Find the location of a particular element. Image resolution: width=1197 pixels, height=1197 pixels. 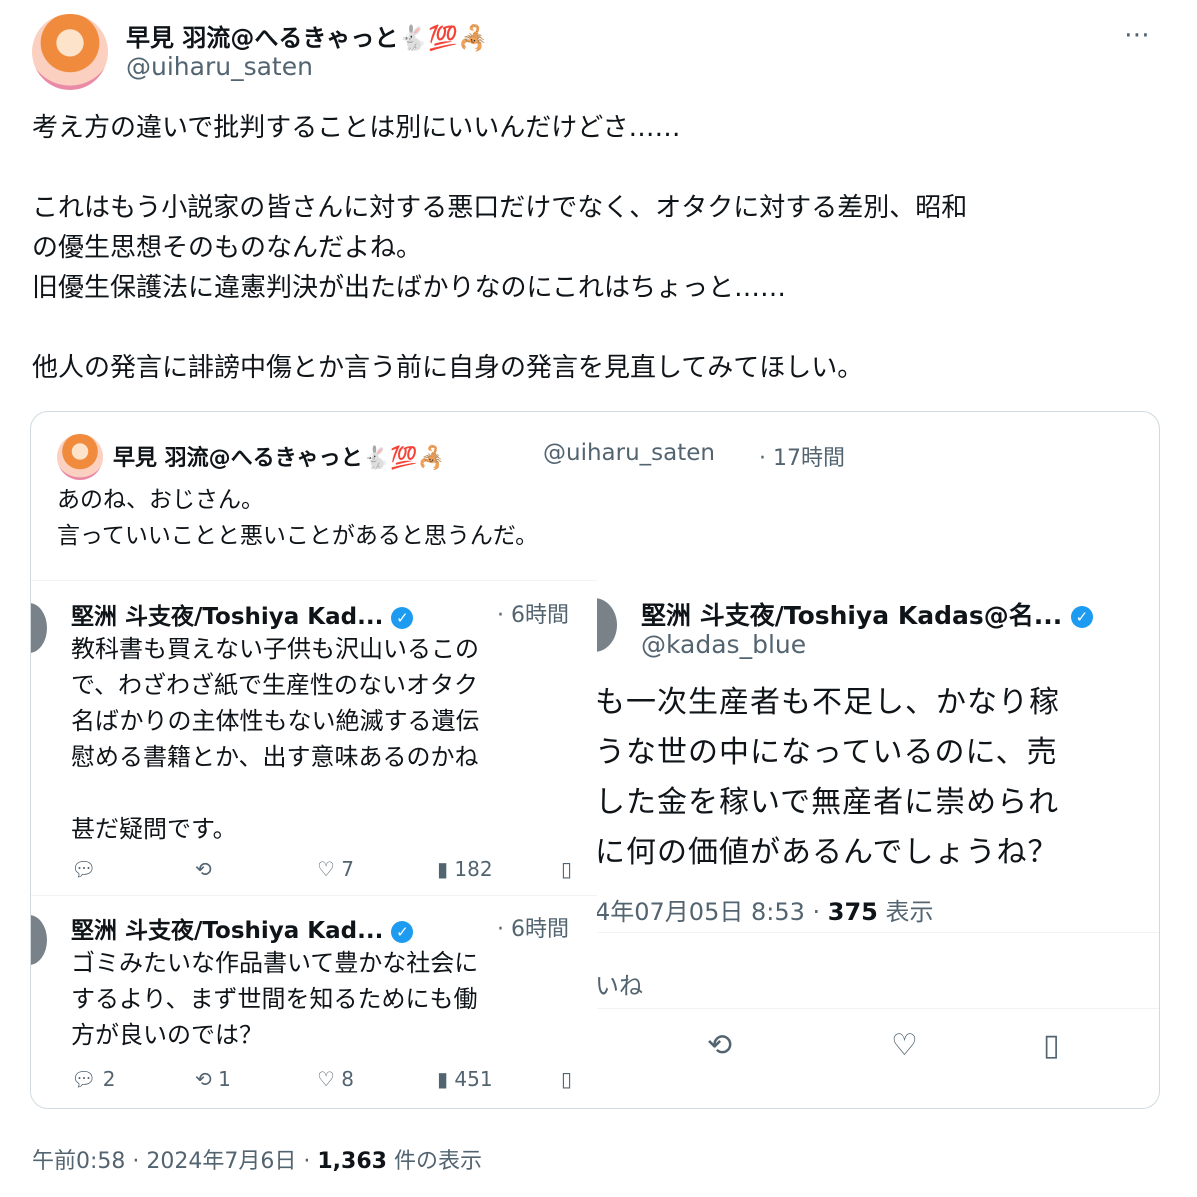

post-line: 他人の発言に誹謗中傷とか言う前に自身の発言を見直してみてほしい。 is located at coordinates (448, 368).